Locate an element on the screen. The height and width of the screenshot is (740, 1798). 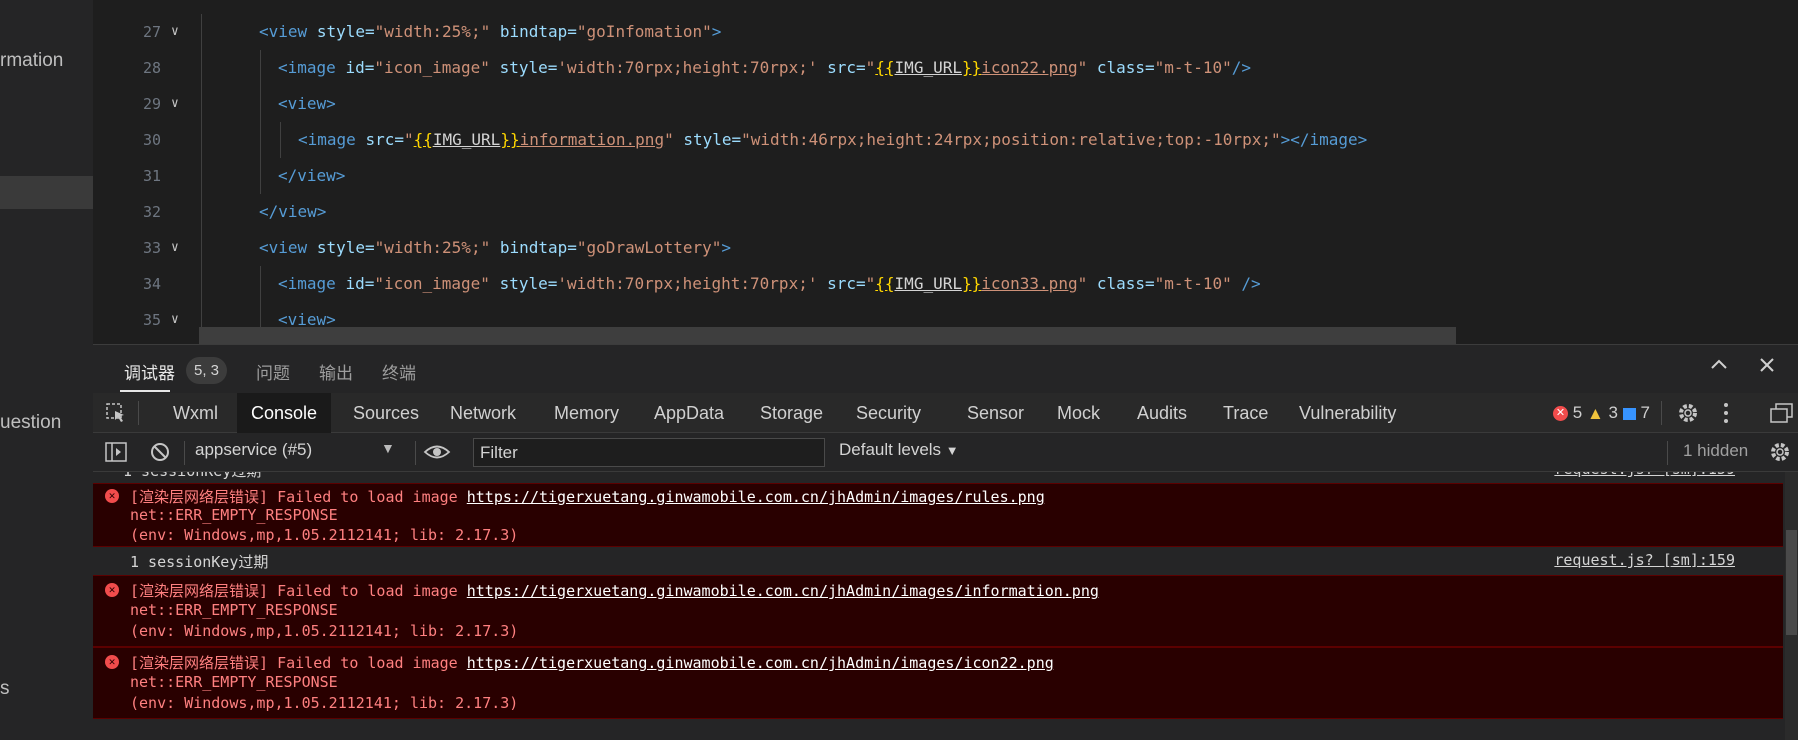
code-token: icon22.png is located at coordinates (1029, 67).